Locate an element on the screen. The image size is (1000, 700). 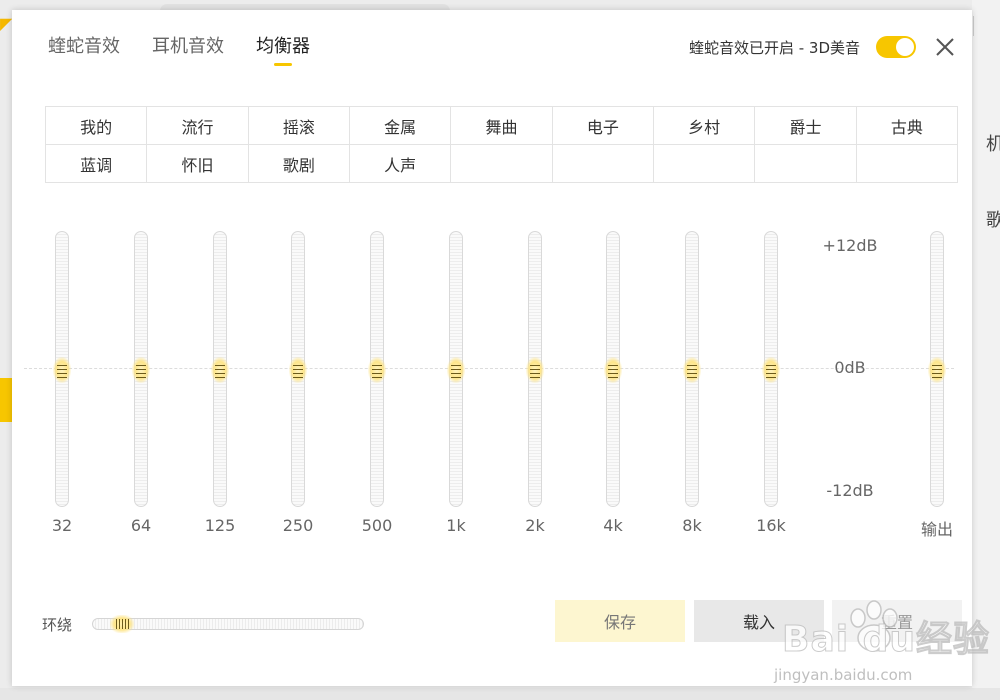
effect-status-text: 蝰蛇音效已开启 - 3D美音 is located at coordinates (774, 47).